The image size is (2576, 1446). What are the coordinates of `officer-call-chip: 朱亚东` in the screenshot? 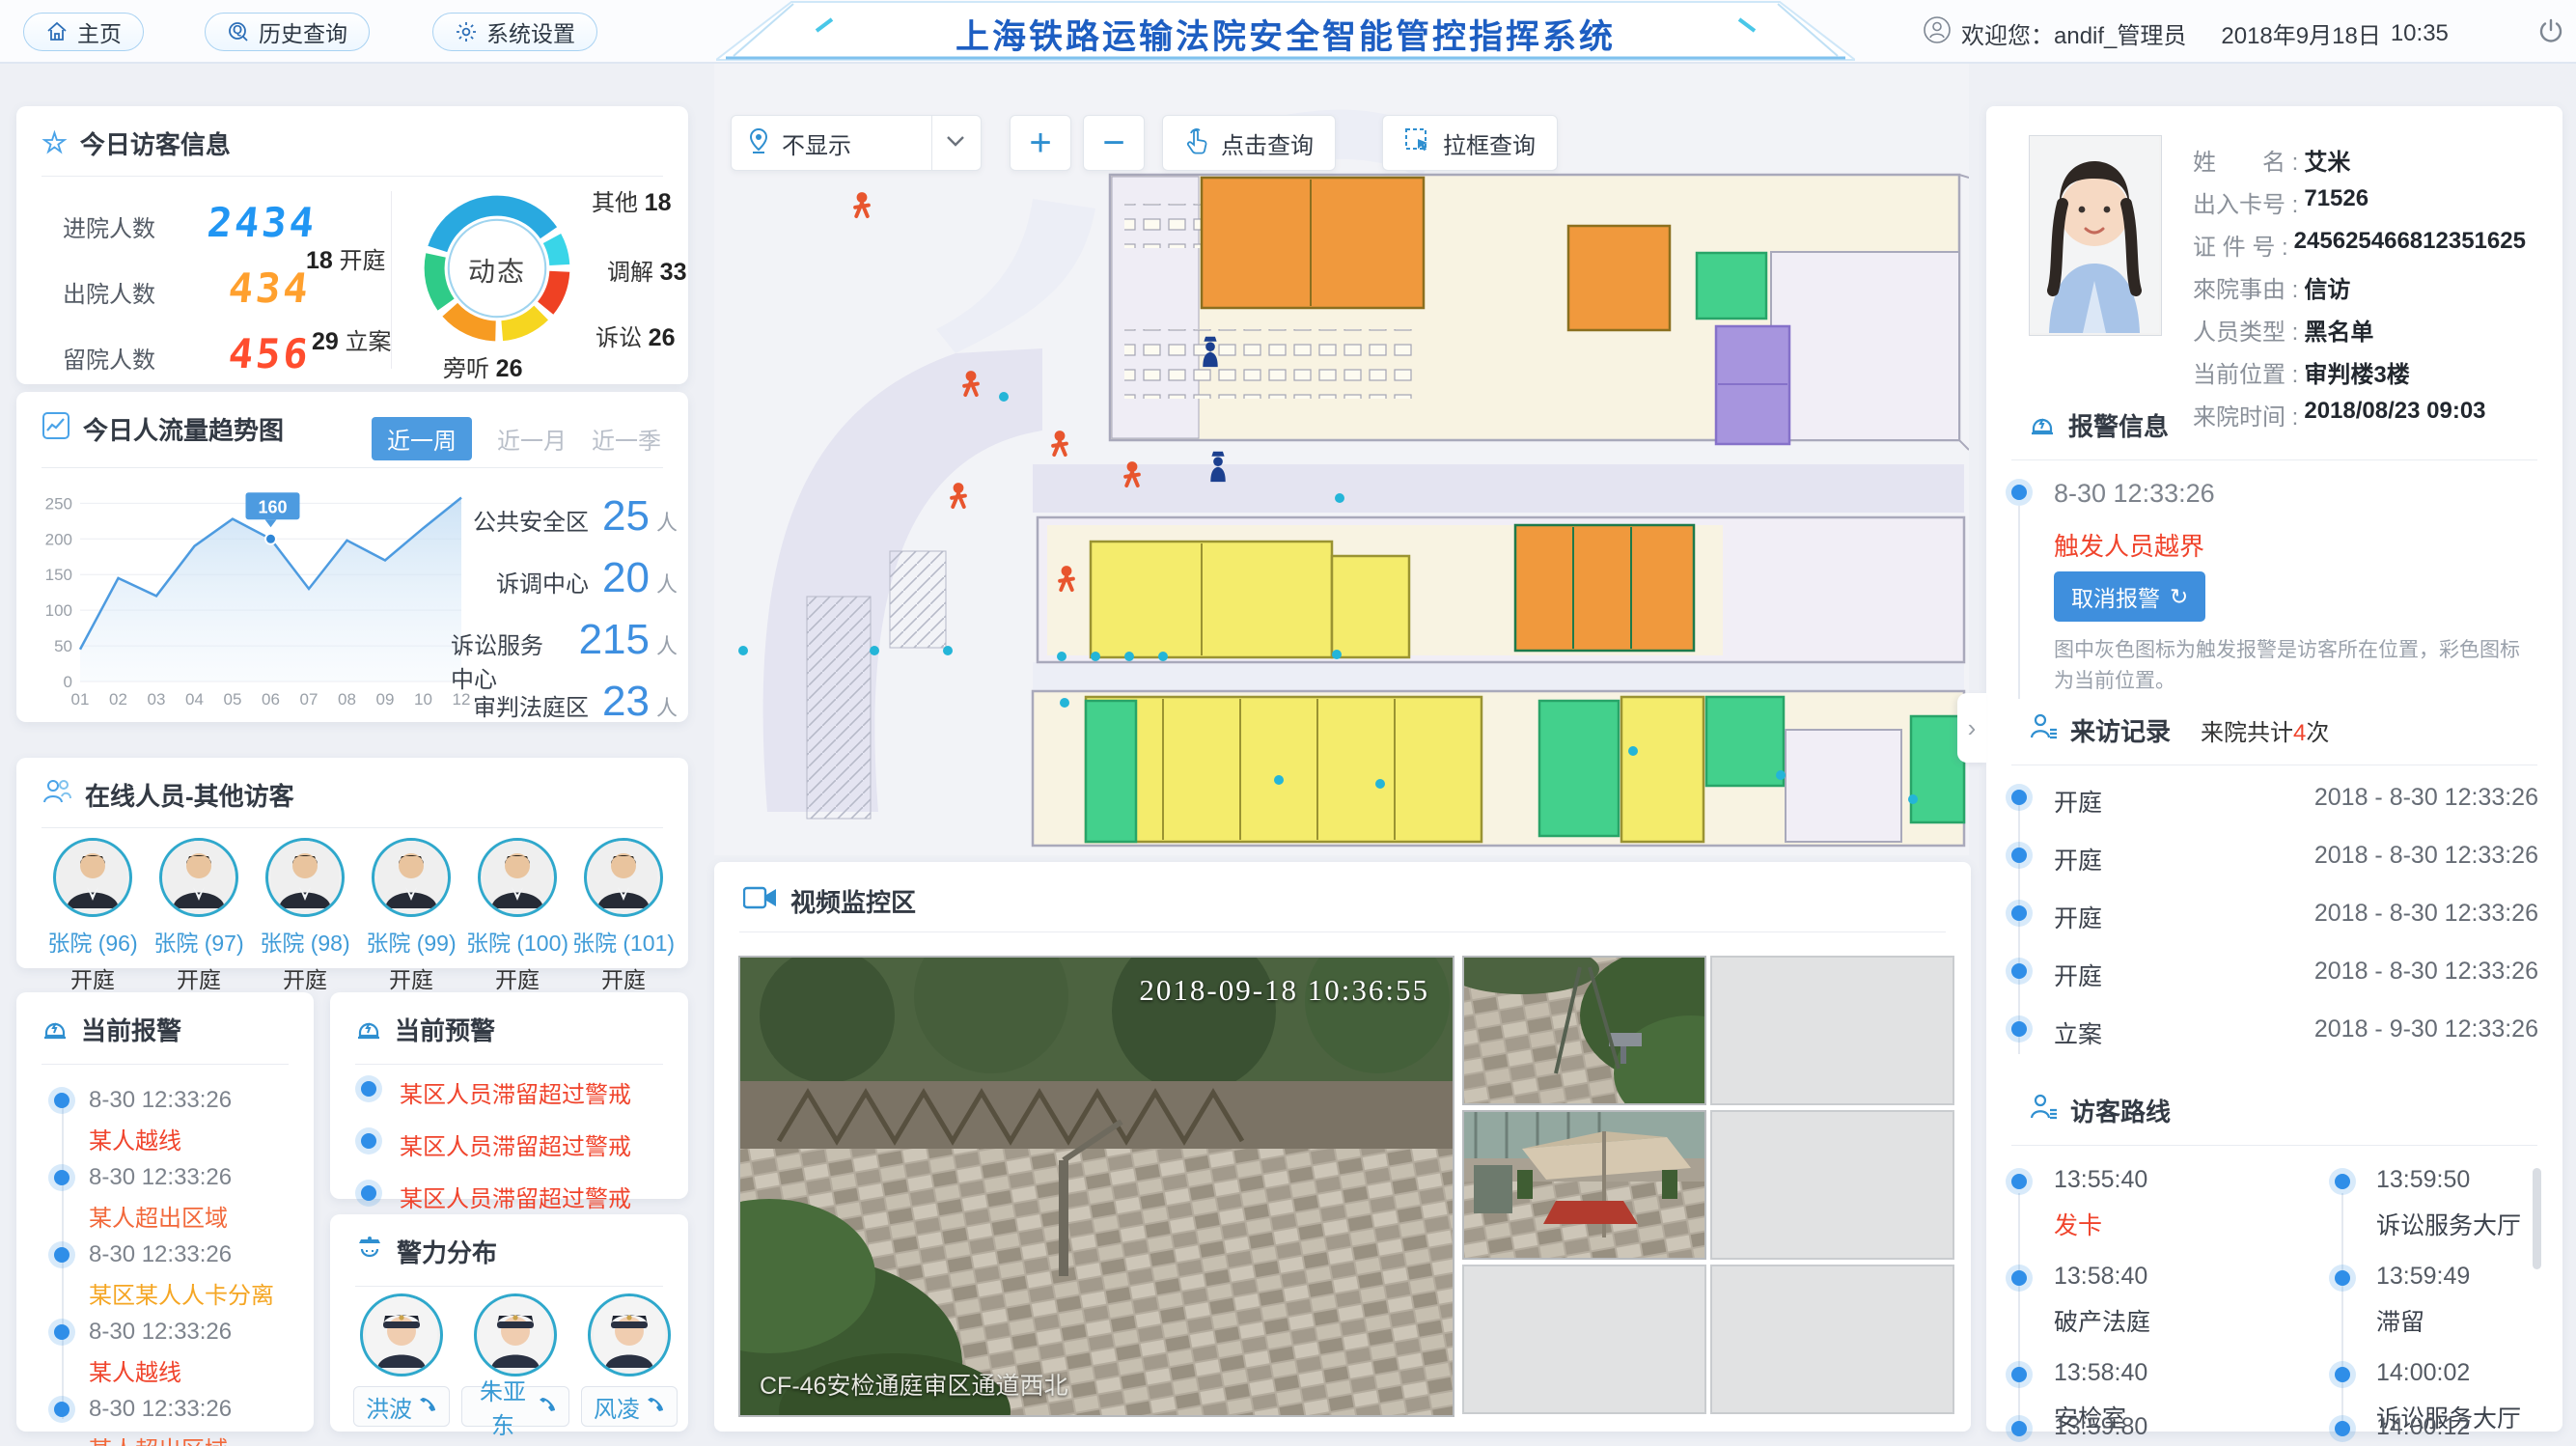 It's located at (515, 1409).